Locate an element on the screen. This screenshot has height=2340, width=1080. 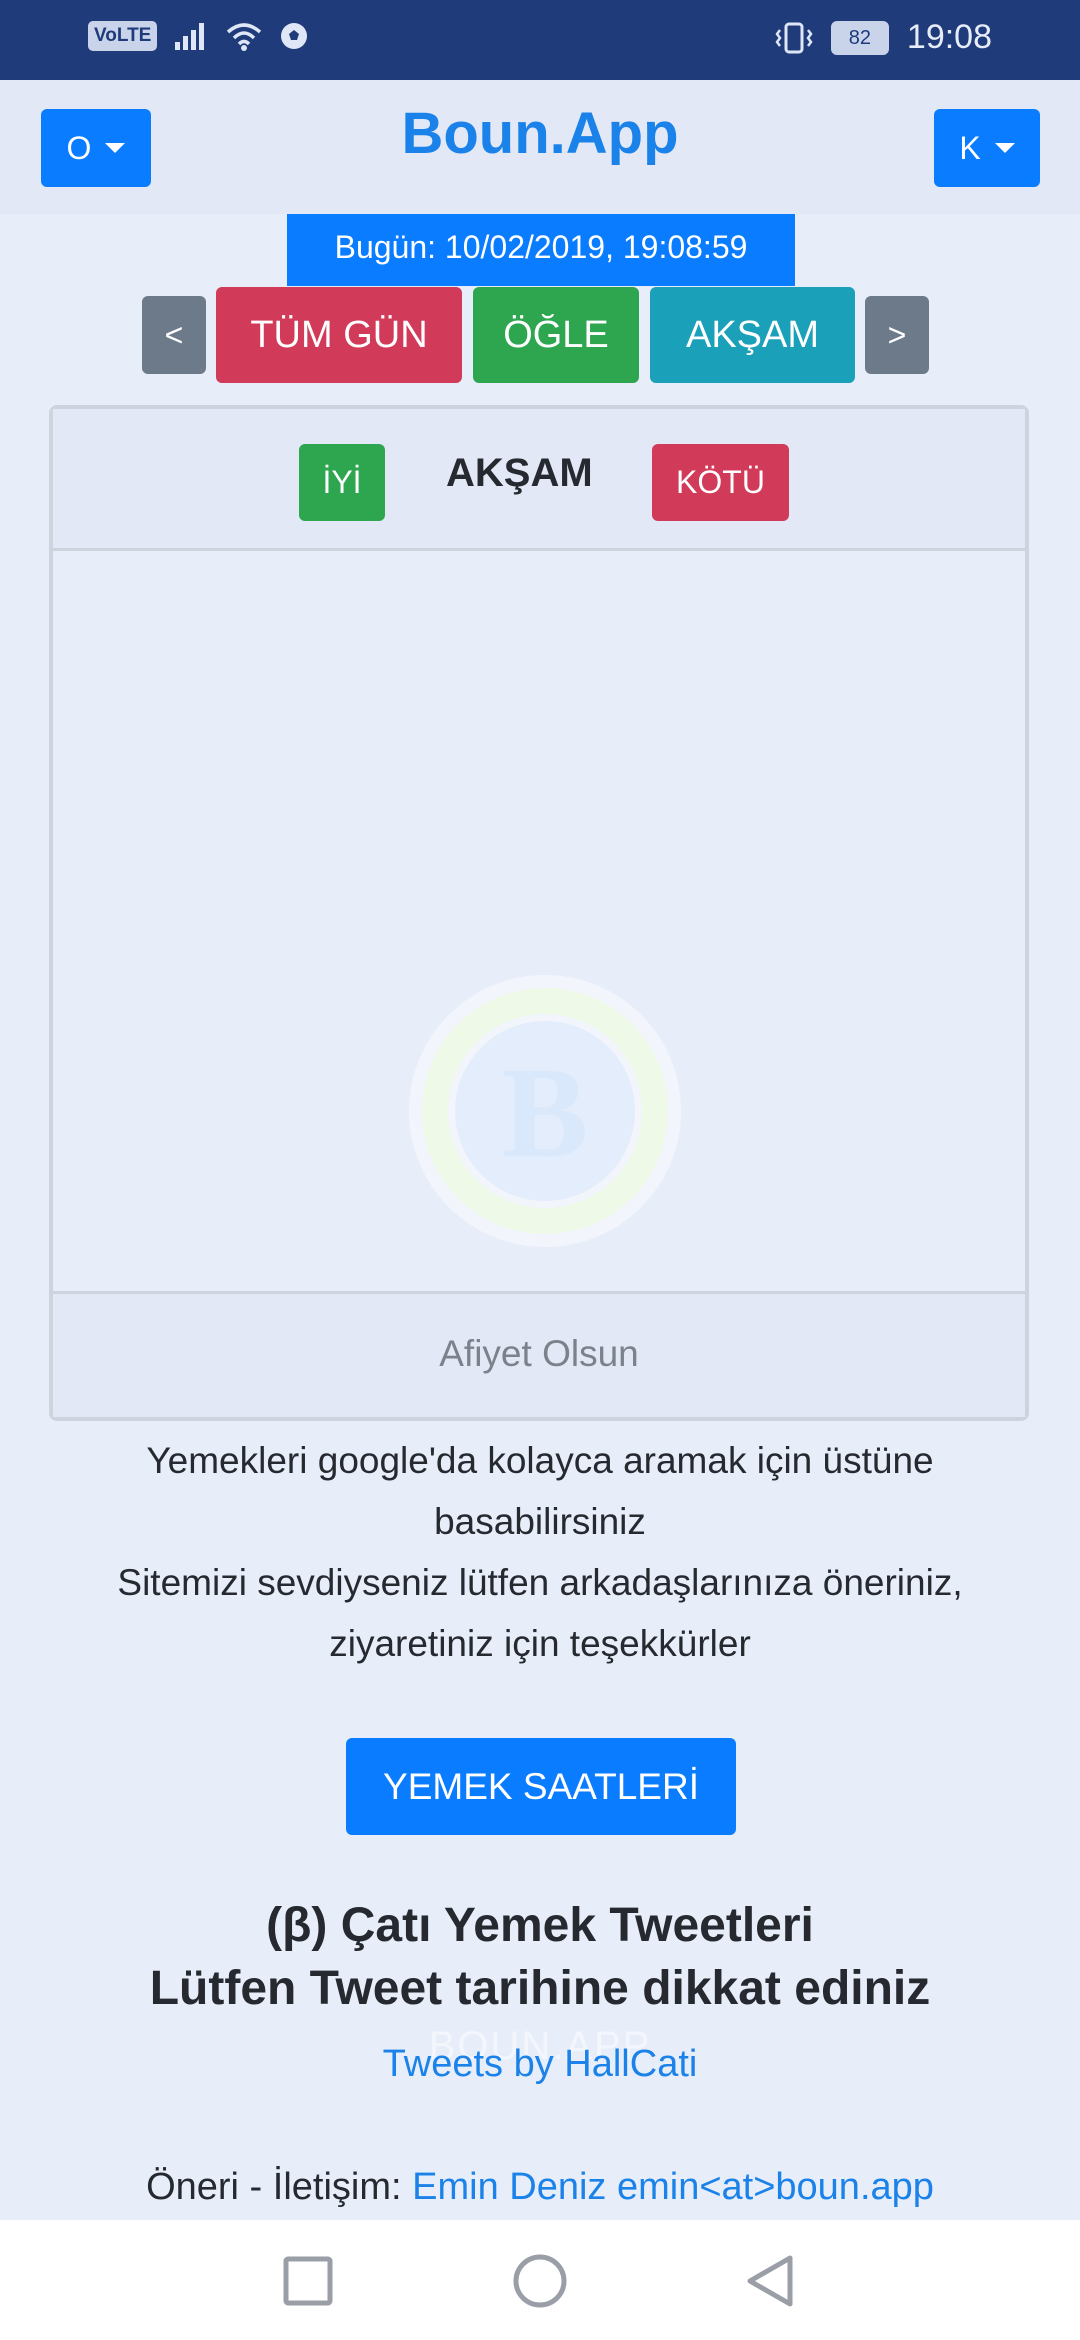
date-badge: Bugün: 10/02/2019, 19:08:59 is located at coordinates (541, 250).